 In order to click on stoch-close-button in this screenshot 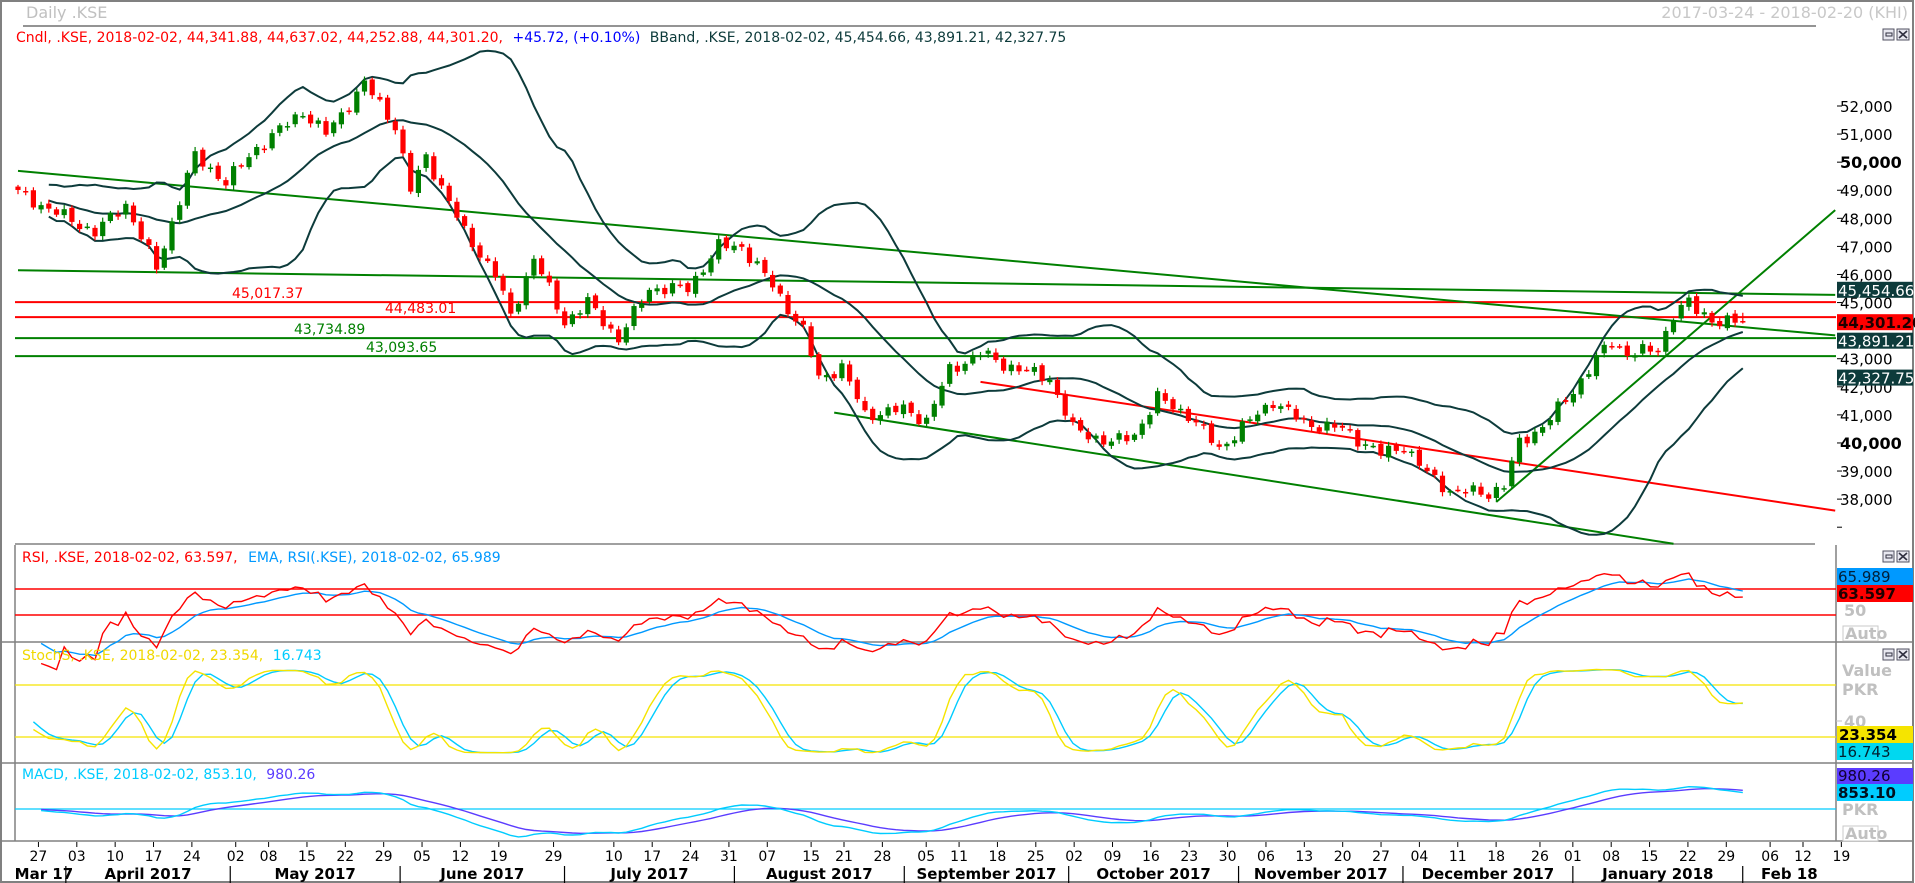, I will do `click(1903, 654)`.